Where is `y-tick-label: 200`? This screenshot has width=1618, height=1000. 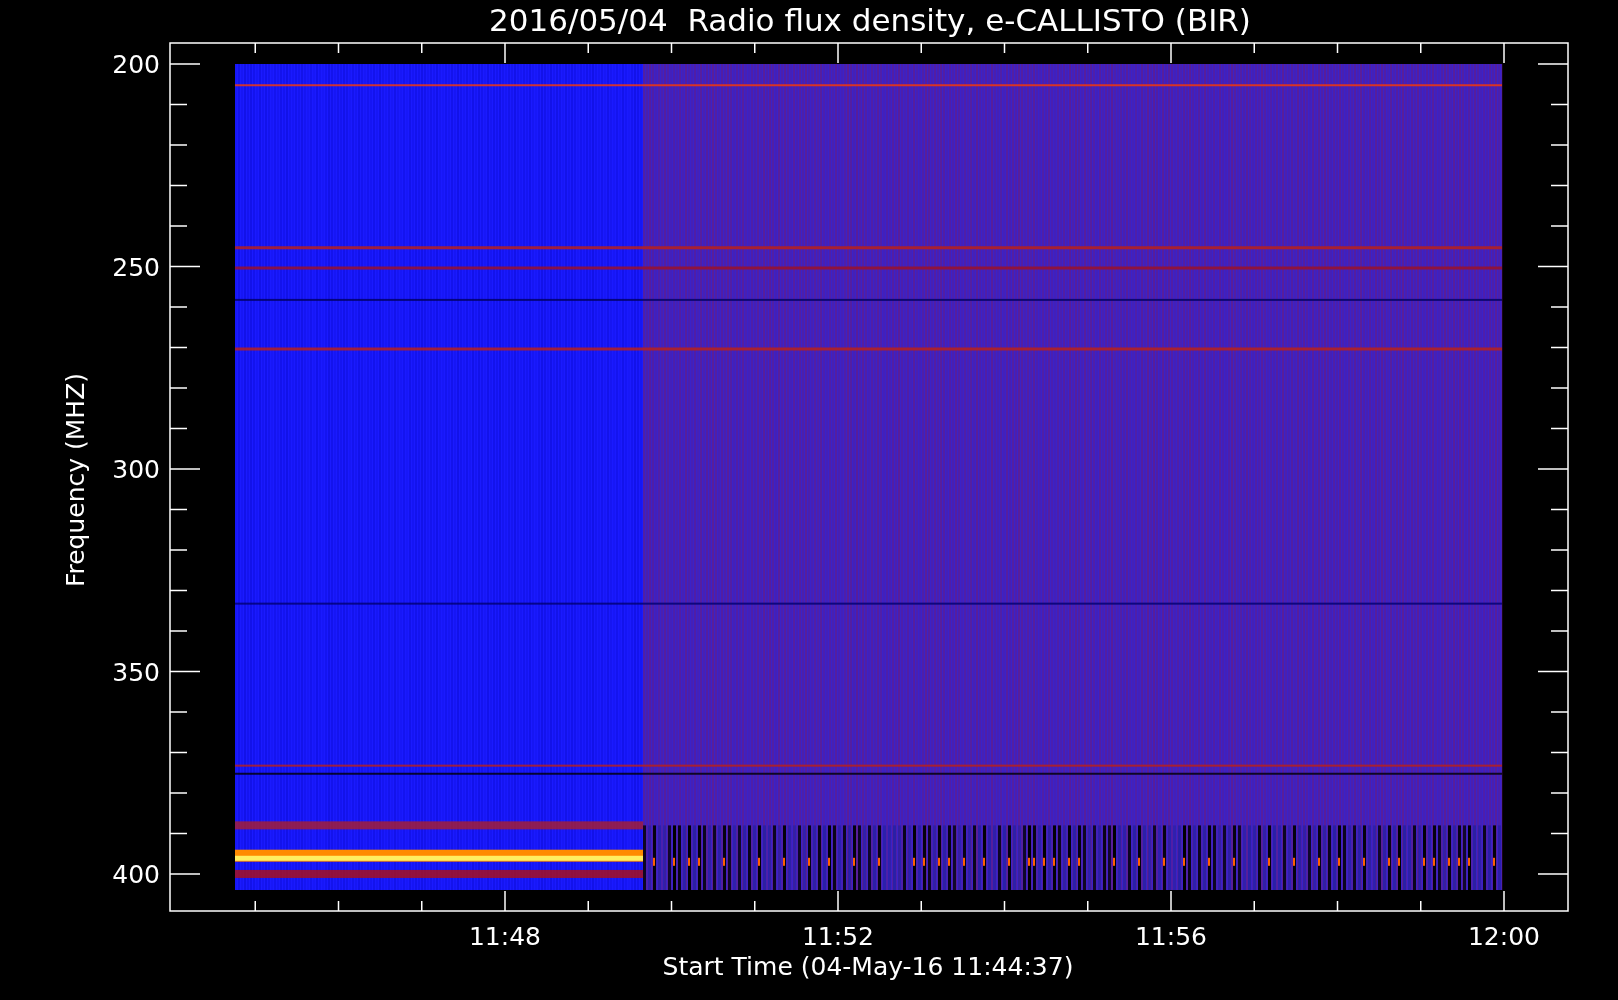
y-tick-label: 200 is located at coordinates (136, 64).